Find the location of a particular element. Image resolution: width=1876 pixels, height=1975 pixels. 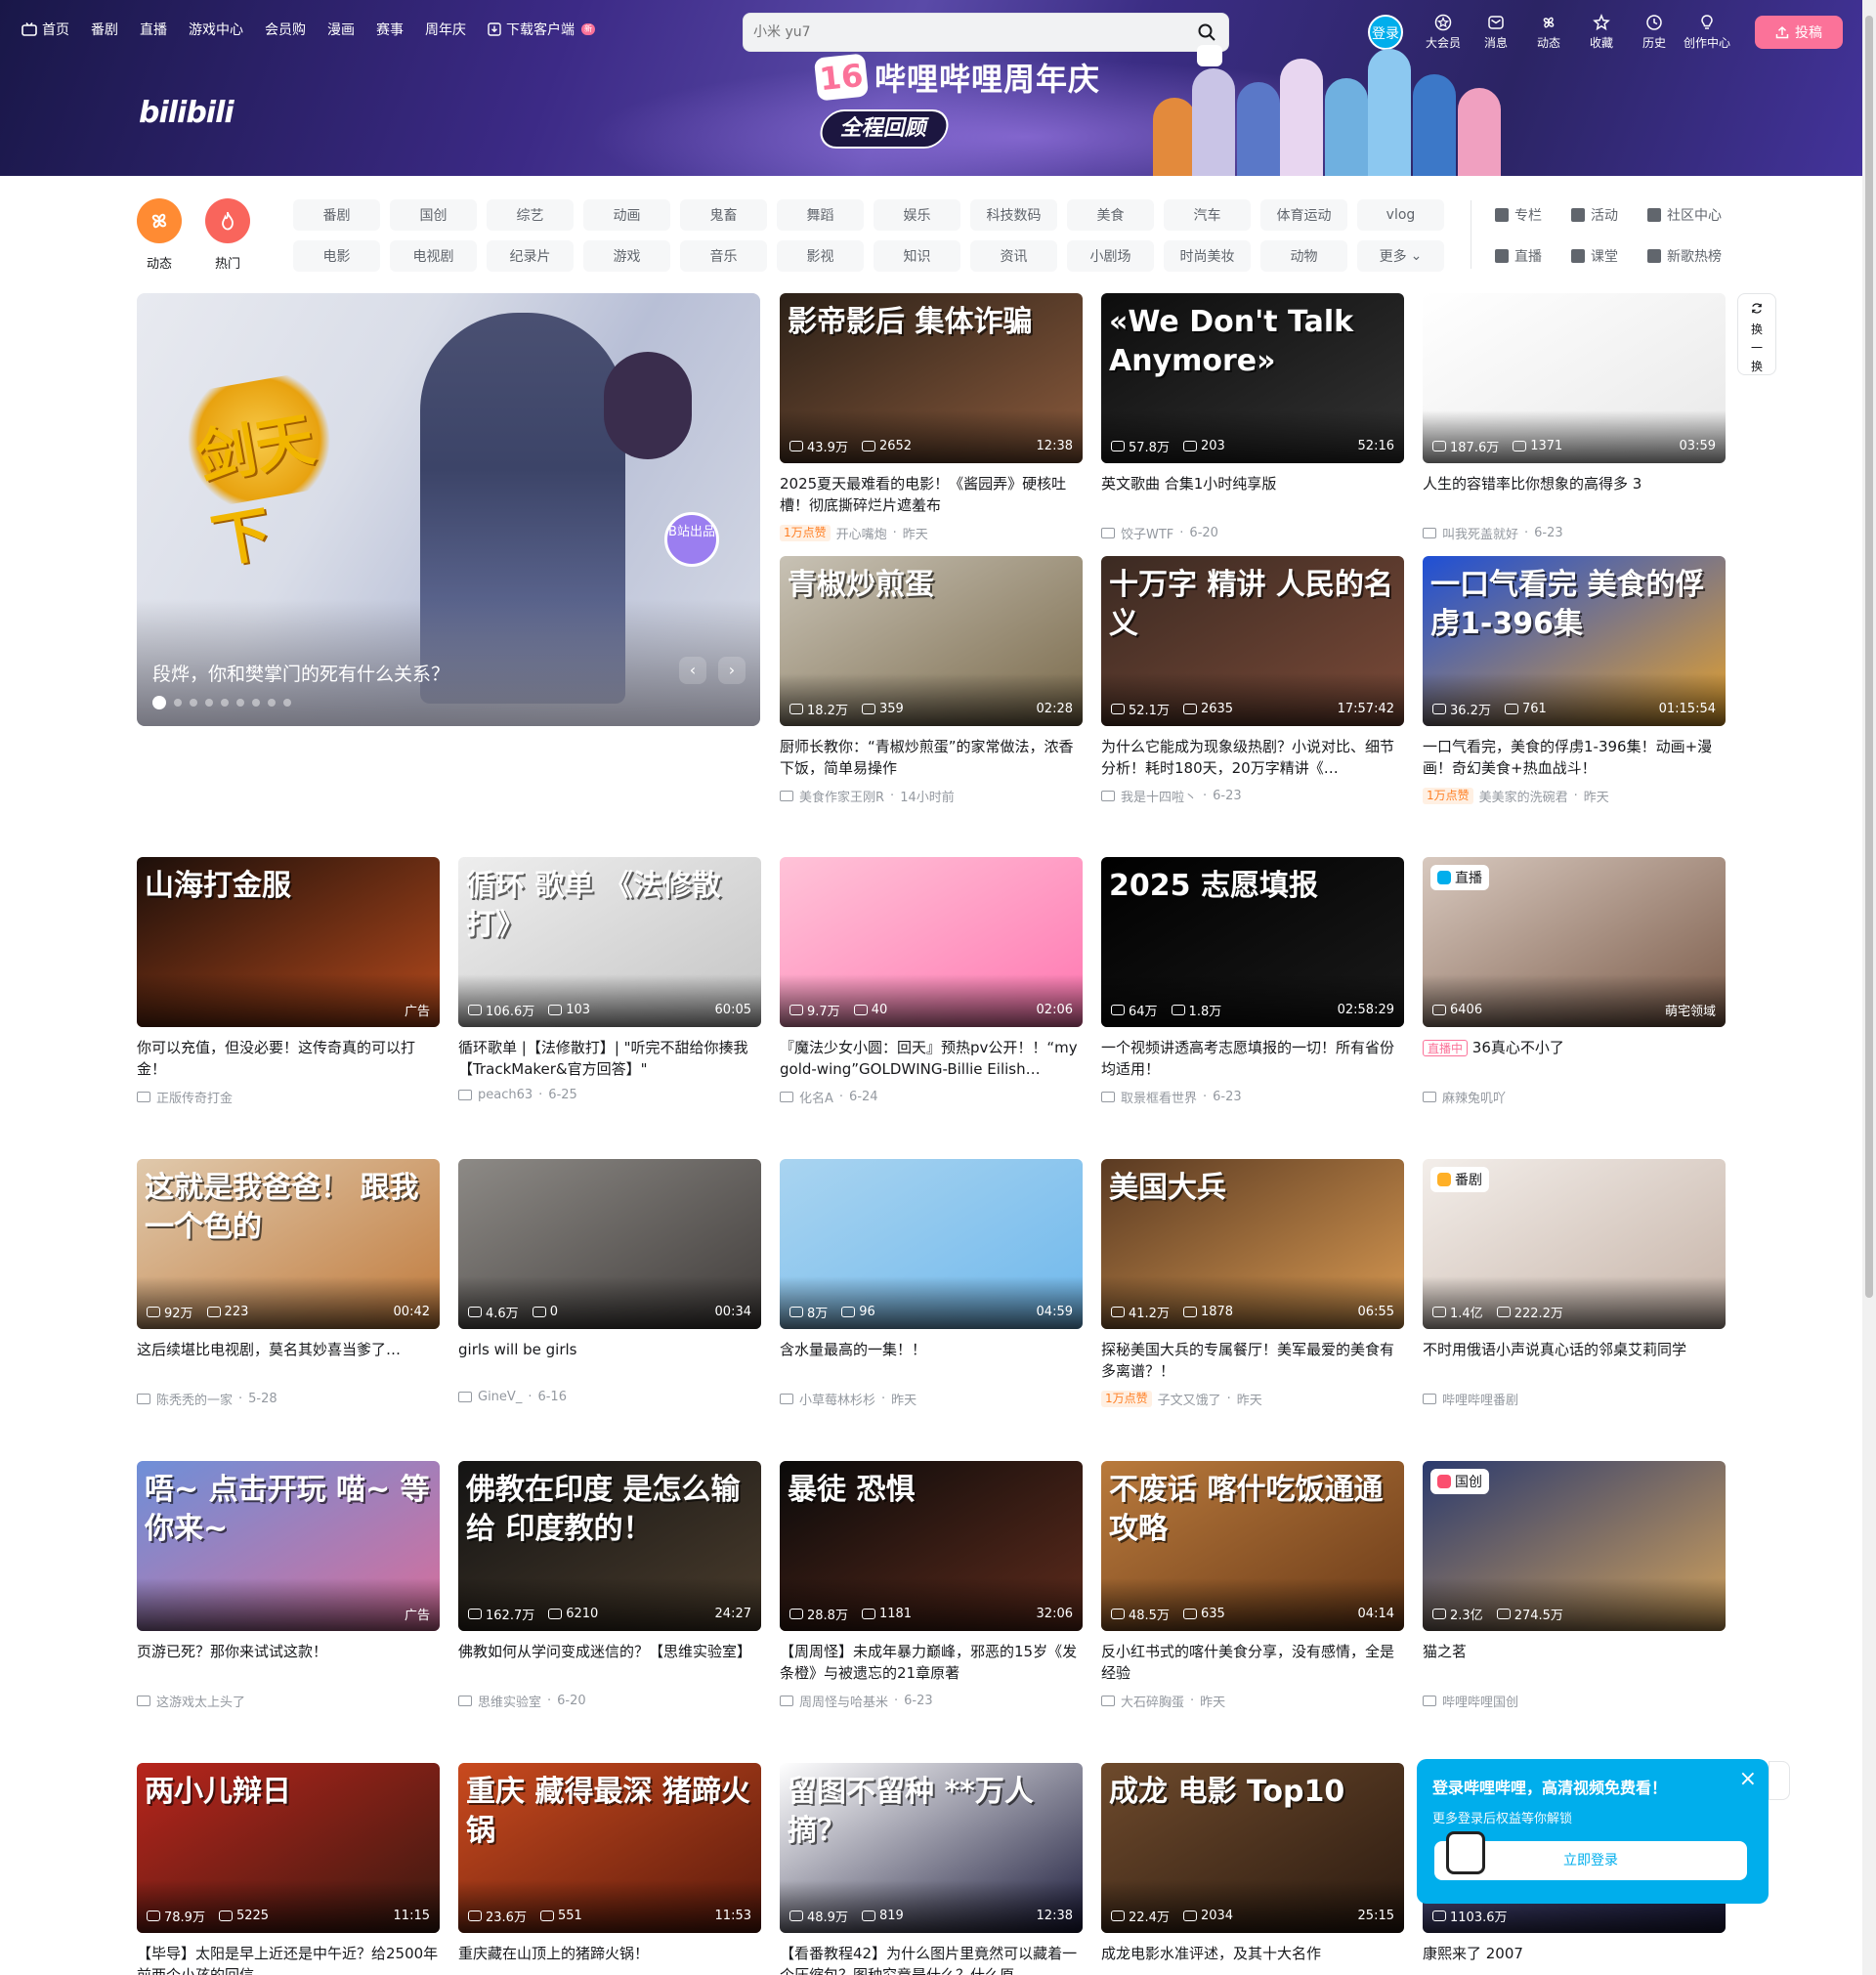

video-thumbnail: 十万字 精讲 人民的名义 52.1万 2635 17:57:42 is located at coordinates (1252, 641).